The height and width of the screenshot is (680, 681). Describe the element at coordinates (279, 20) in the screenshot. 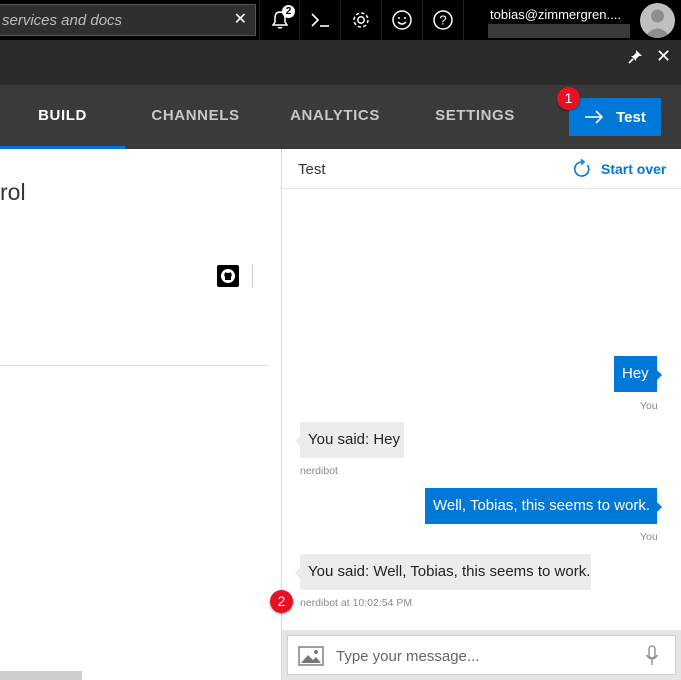

I see `notifications-button: 2` at that location.